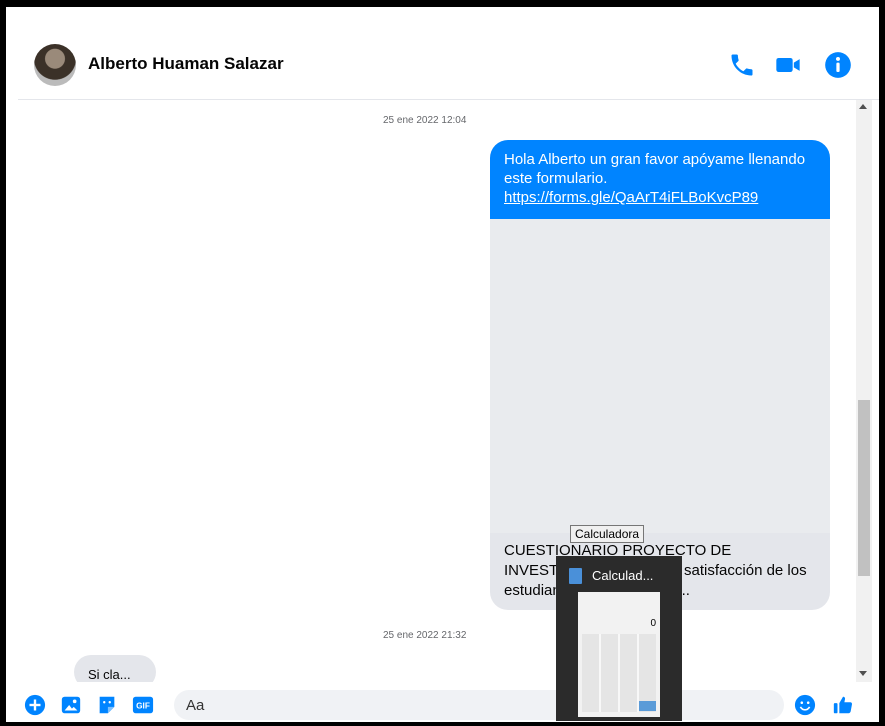 The height and width of the screenshot is (726, 885). What do you see at coordinates (653, 623) in the screenshot?
I see `calculator-display: 0` at bounding box center [653, 623].